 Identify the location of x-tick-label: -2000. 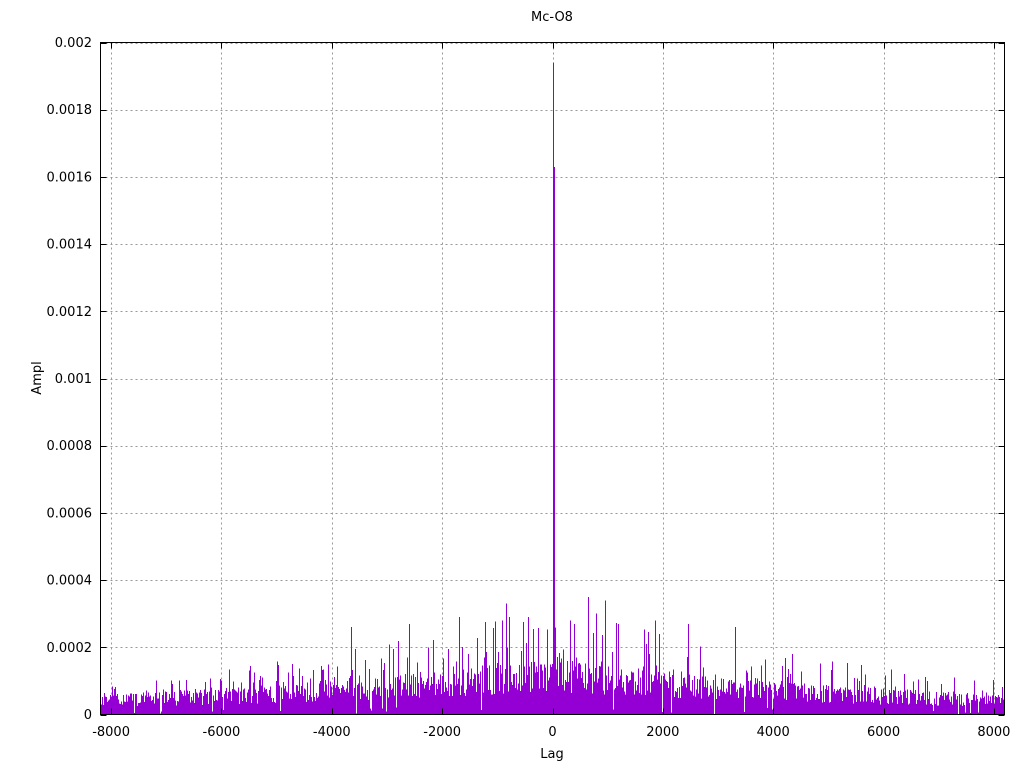
(442, 732).